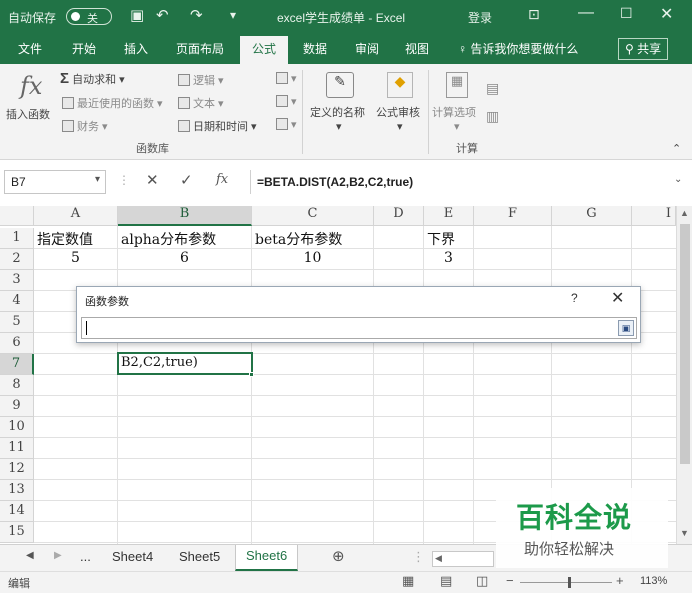  I want to click on column-header-a: A, so click(76, 216).